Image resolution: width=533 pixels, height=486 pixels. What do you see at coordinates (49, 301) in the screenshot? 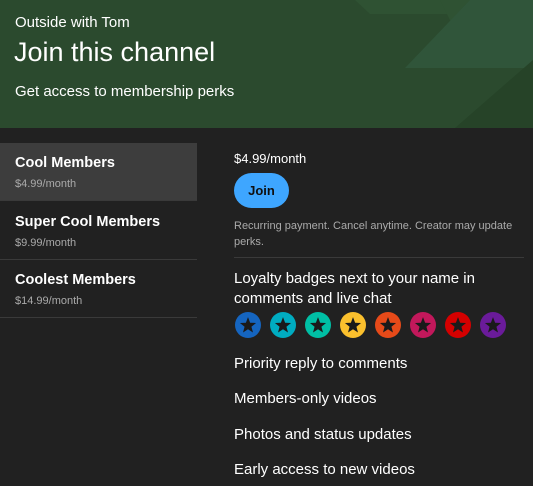
I see `tier-price: $14.99/month` at bounding box center [49, 301].